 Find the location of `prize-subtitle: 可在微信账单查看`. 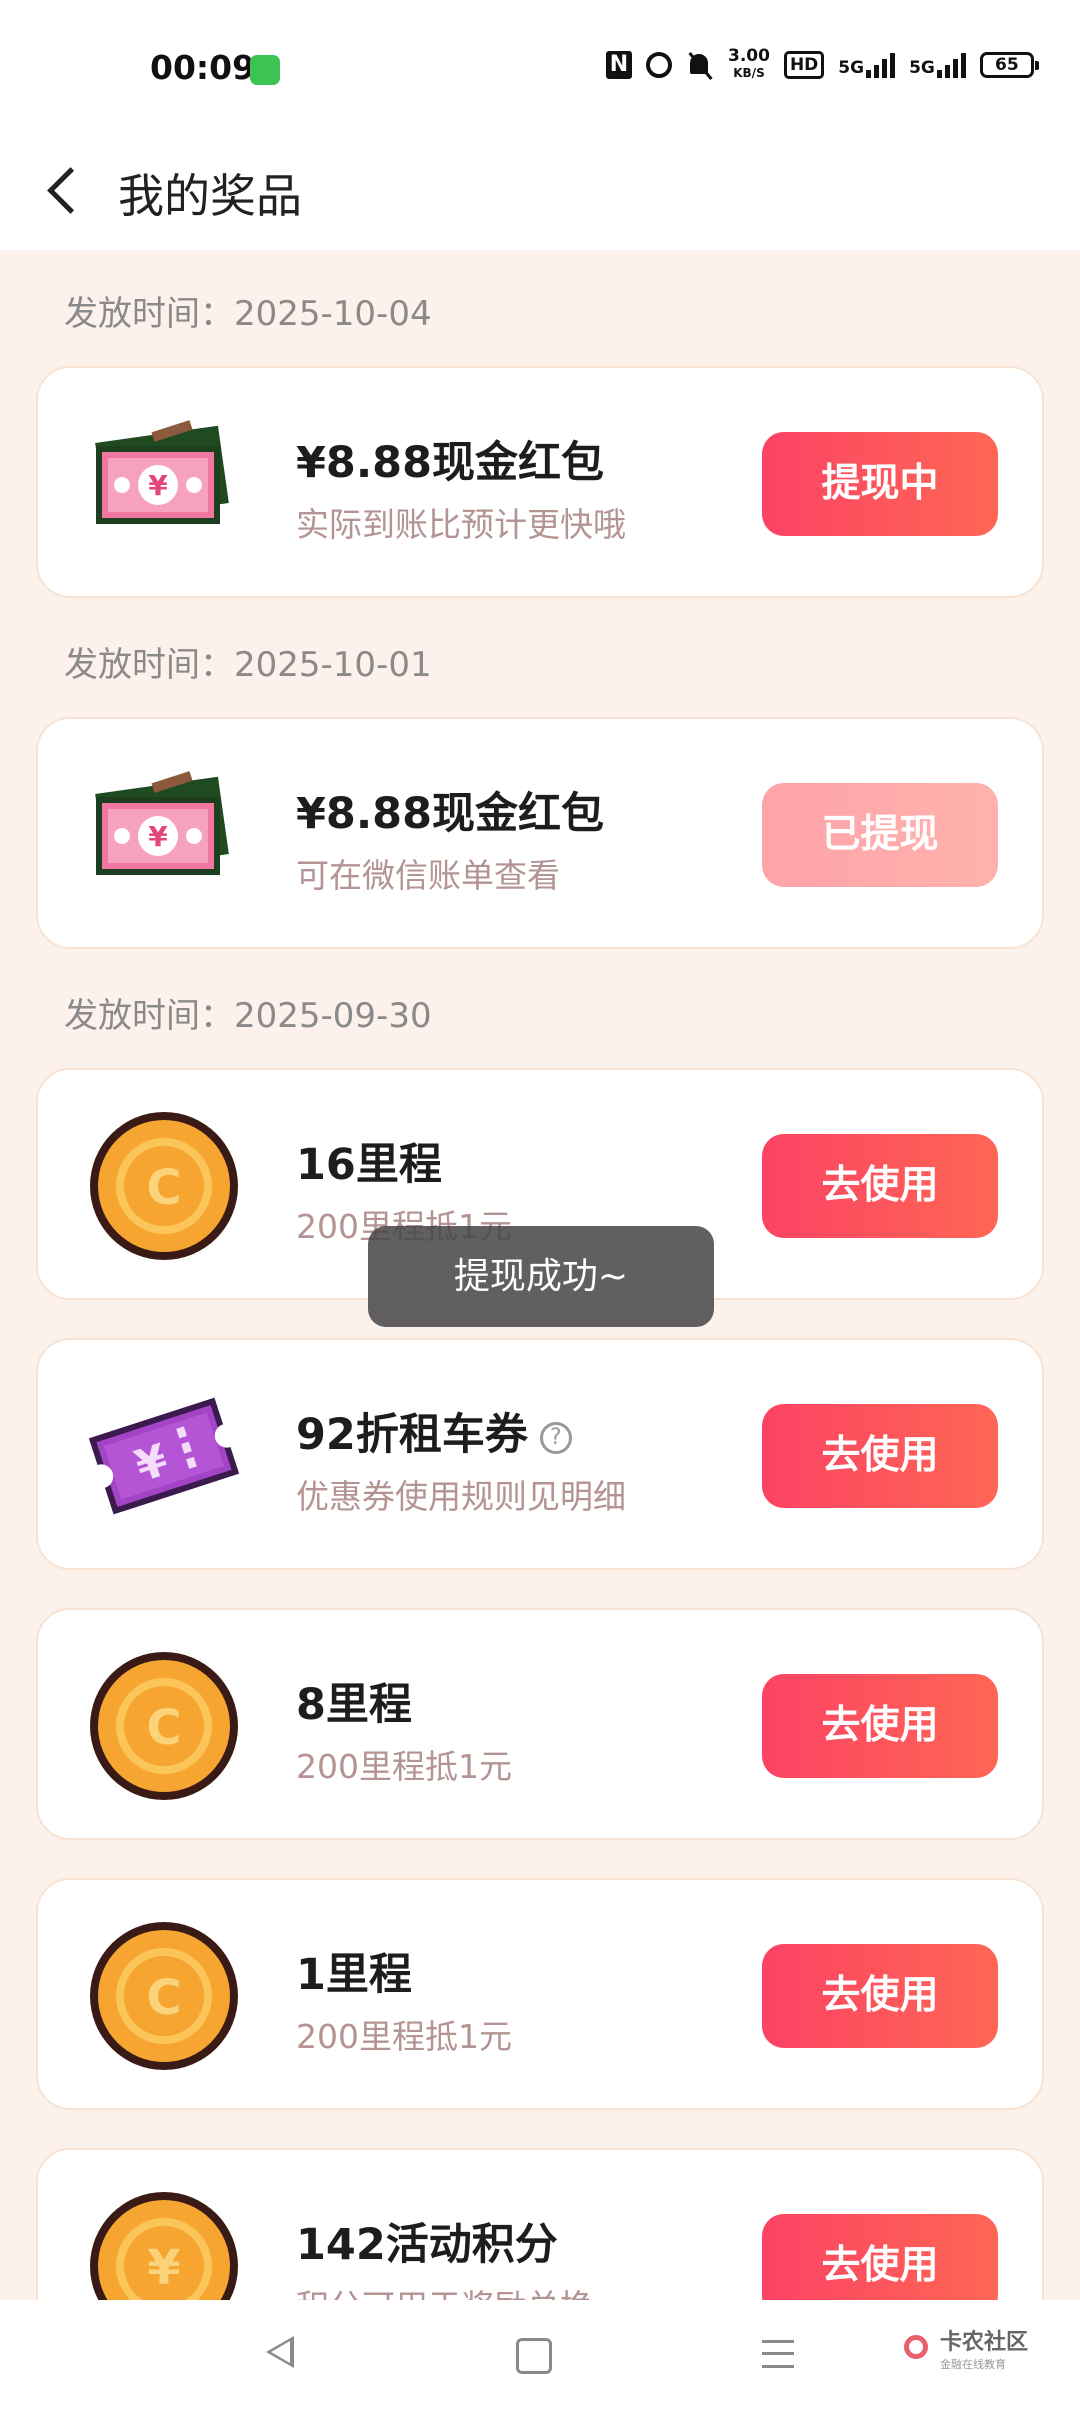

prize-subtitle: 可在微信账单查看 is located at coordinates (428, 875).